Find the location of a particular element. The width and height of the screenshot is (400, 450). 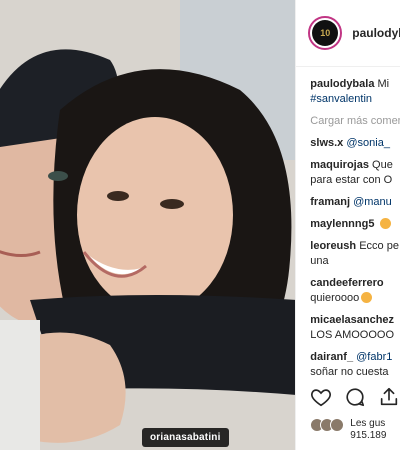

liker-avatar is located at coordinates (337, 425).